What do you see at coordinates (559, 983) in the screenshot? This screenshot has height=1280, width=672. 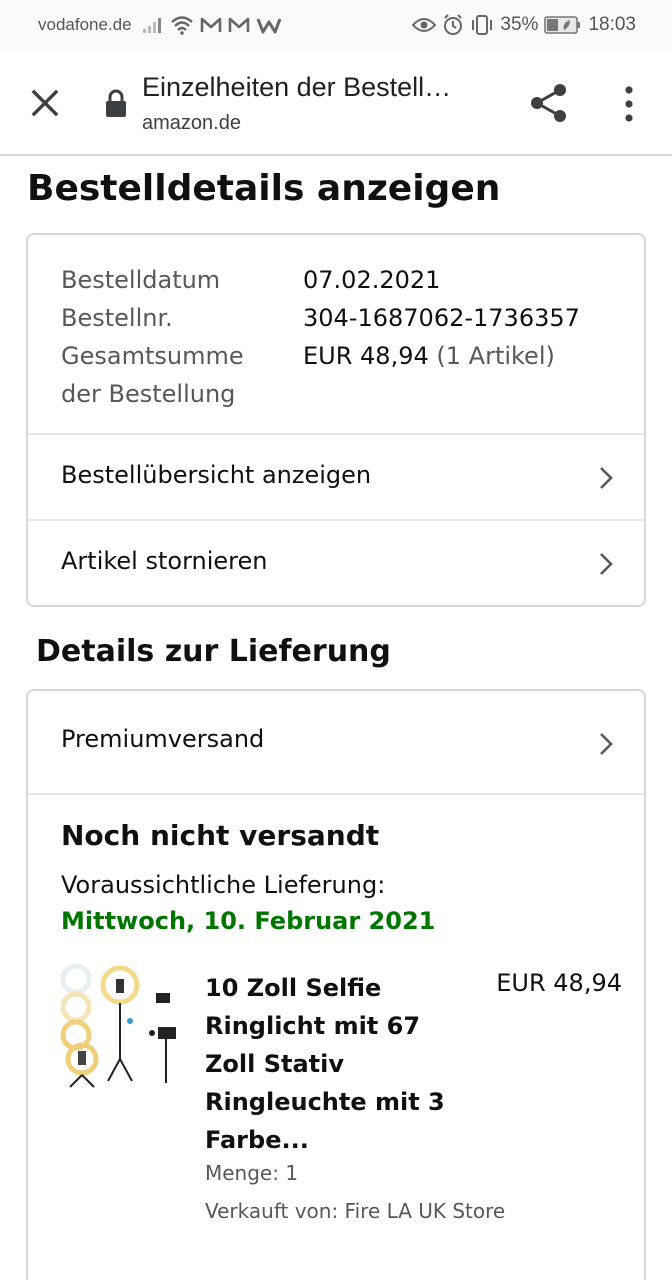 I see `product-price: EUR 48,94` at bounding box center [559, 983].